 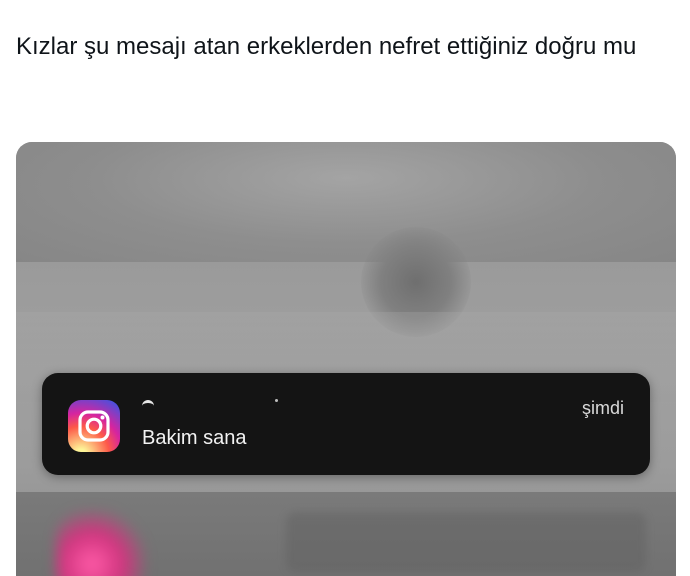 What do you see at coordinates (194, 438) in the screenshot?
I see `notification-message: Bakim sana` at bounding box center [194, 438].